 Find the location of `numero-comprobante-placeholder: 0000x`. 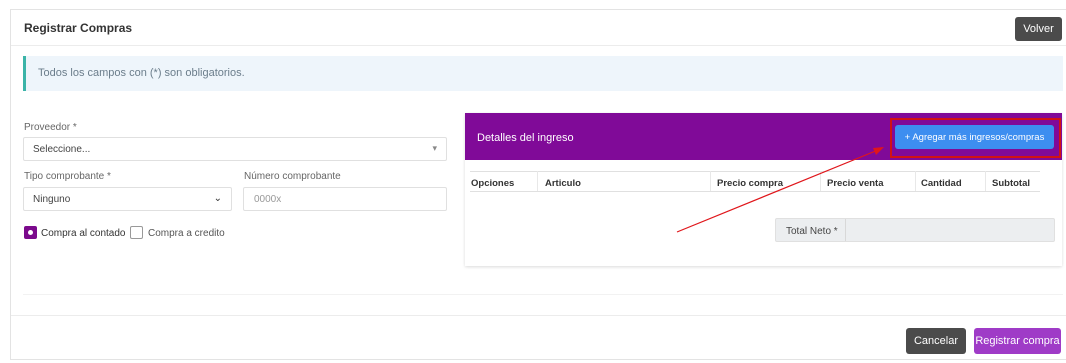

numero-comprobante-placeholder: 0000x is located at coordinates (268, 199).